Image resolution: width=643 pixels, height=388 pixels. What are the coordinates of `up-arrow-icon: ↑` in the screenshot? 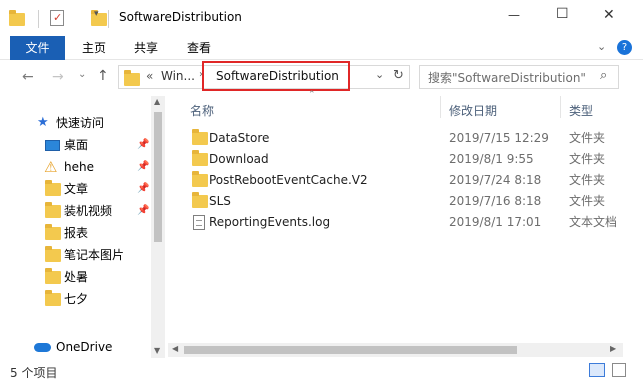 It's located at (103, 76).